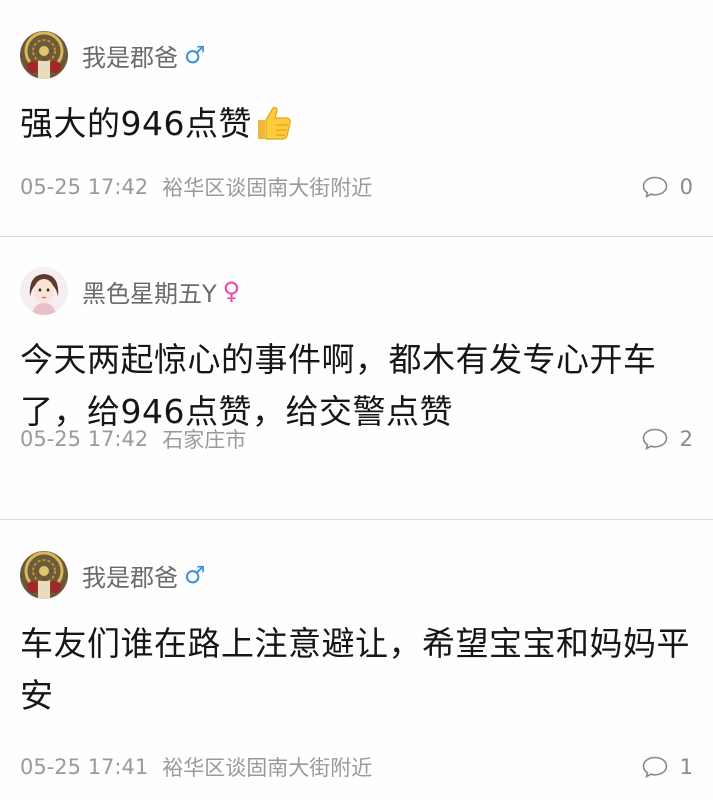 Image resolution: width=713 pixels, height=800 pixels. Describe the element at coordinates (231, 291) in the screenshot. I see `female-icon: ♀` at that location.